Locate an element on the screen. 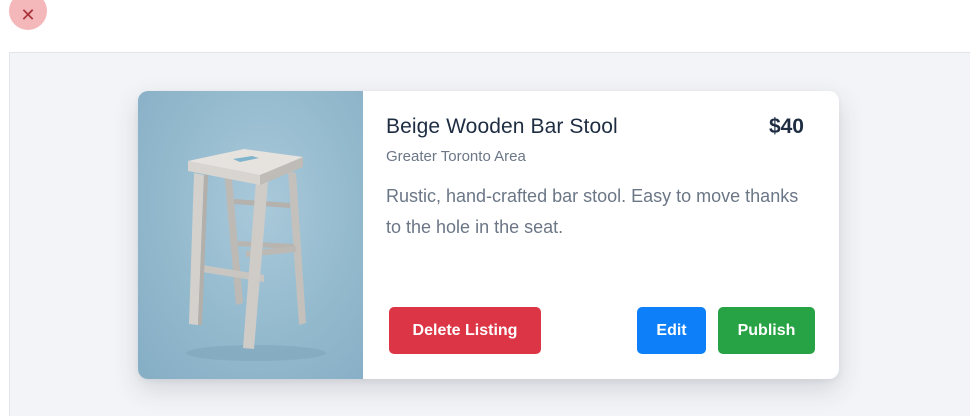  delete-listing-button: Delete Listing is located at coordinates (465, 330).